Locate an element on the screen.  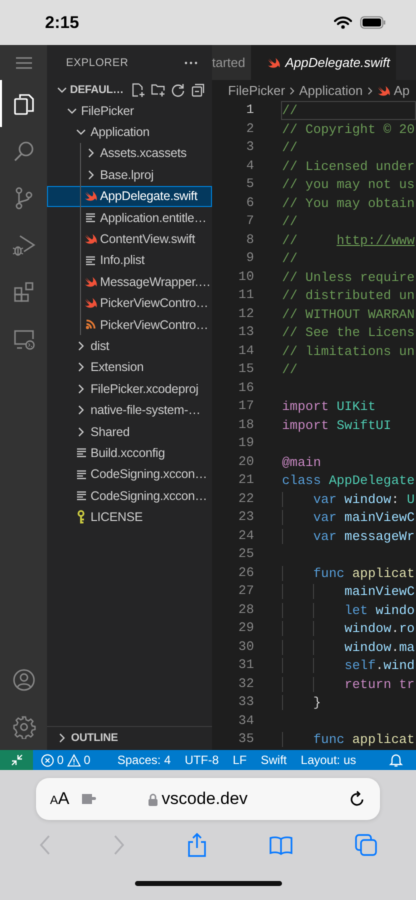
line-number: 11 is located at coordinates (245, 295).